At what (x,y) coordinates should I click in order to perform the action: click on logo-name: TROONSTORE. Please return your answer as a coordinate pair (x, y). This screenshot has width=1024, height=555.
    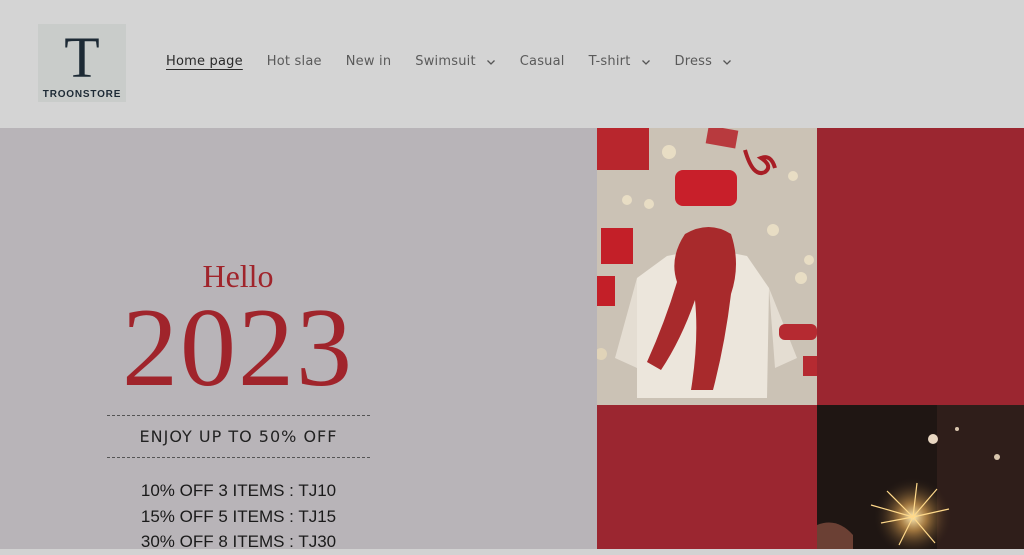
    Looking at the image, I should click on (82, 94).